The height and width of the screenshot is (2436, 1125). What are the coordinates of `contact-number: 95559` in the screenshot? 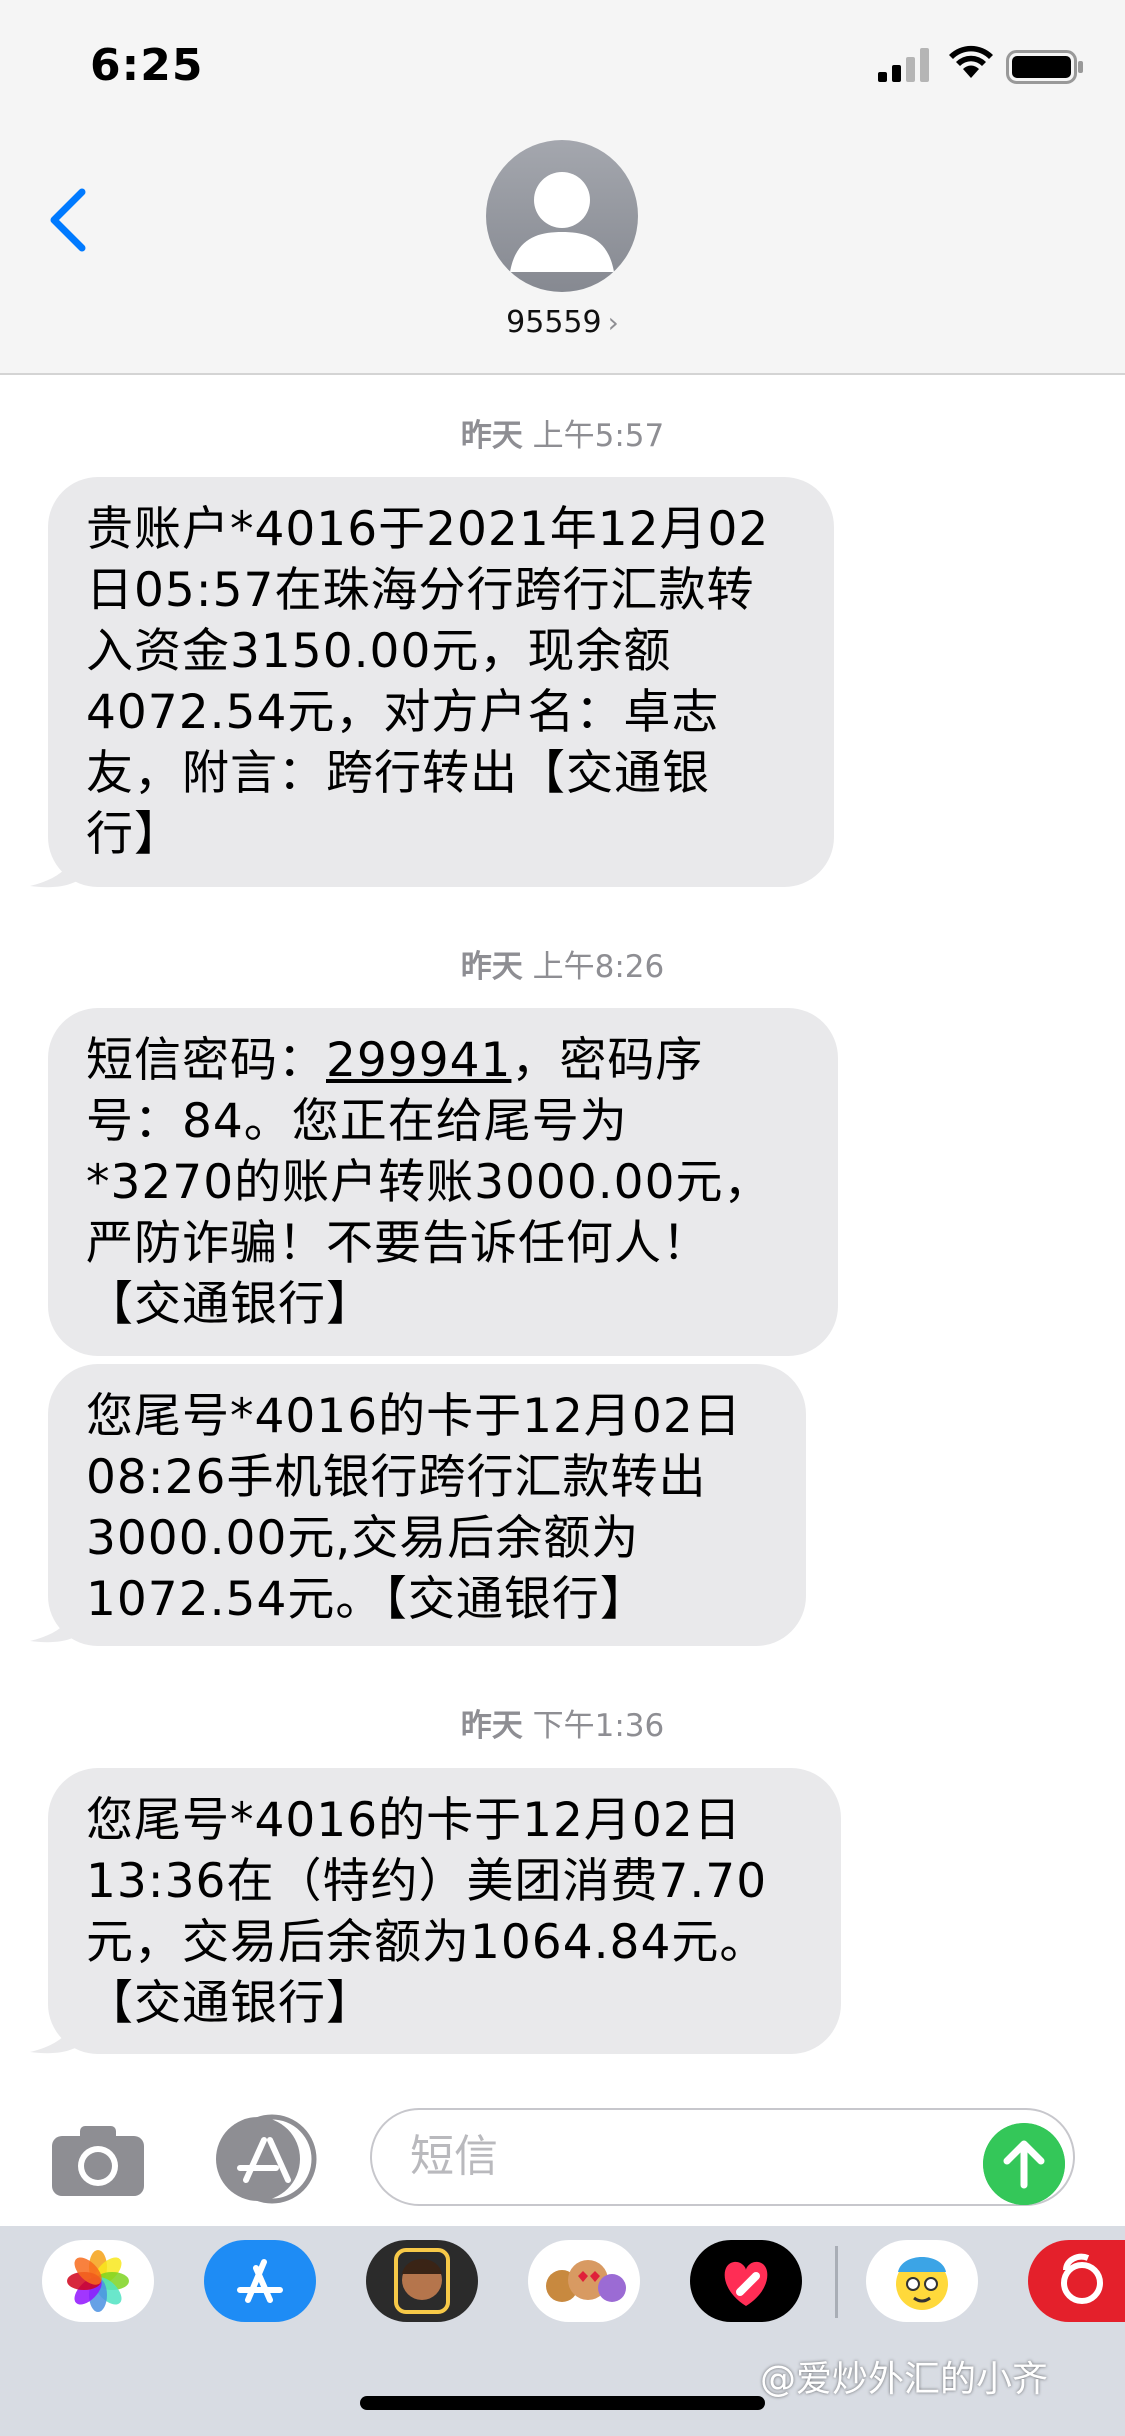 It's located at (554, 322).